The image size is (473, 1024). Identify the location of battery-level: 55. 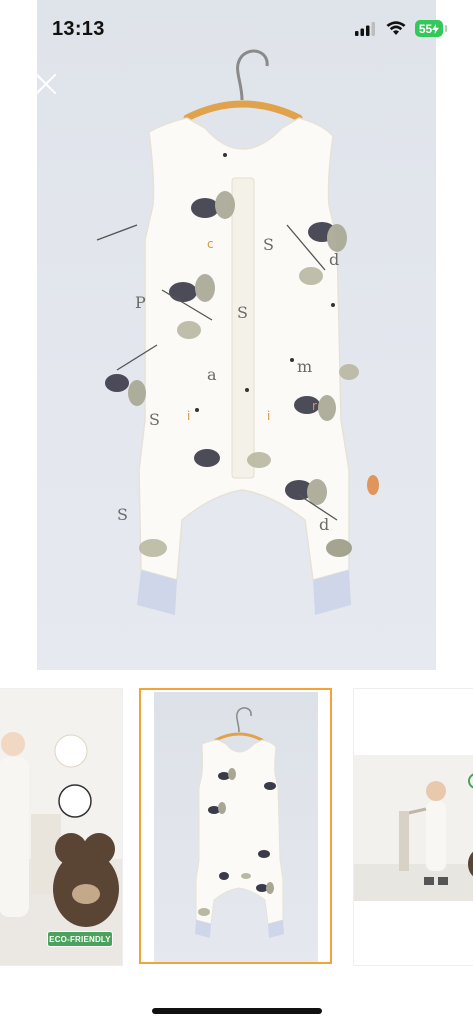
(425, 28).